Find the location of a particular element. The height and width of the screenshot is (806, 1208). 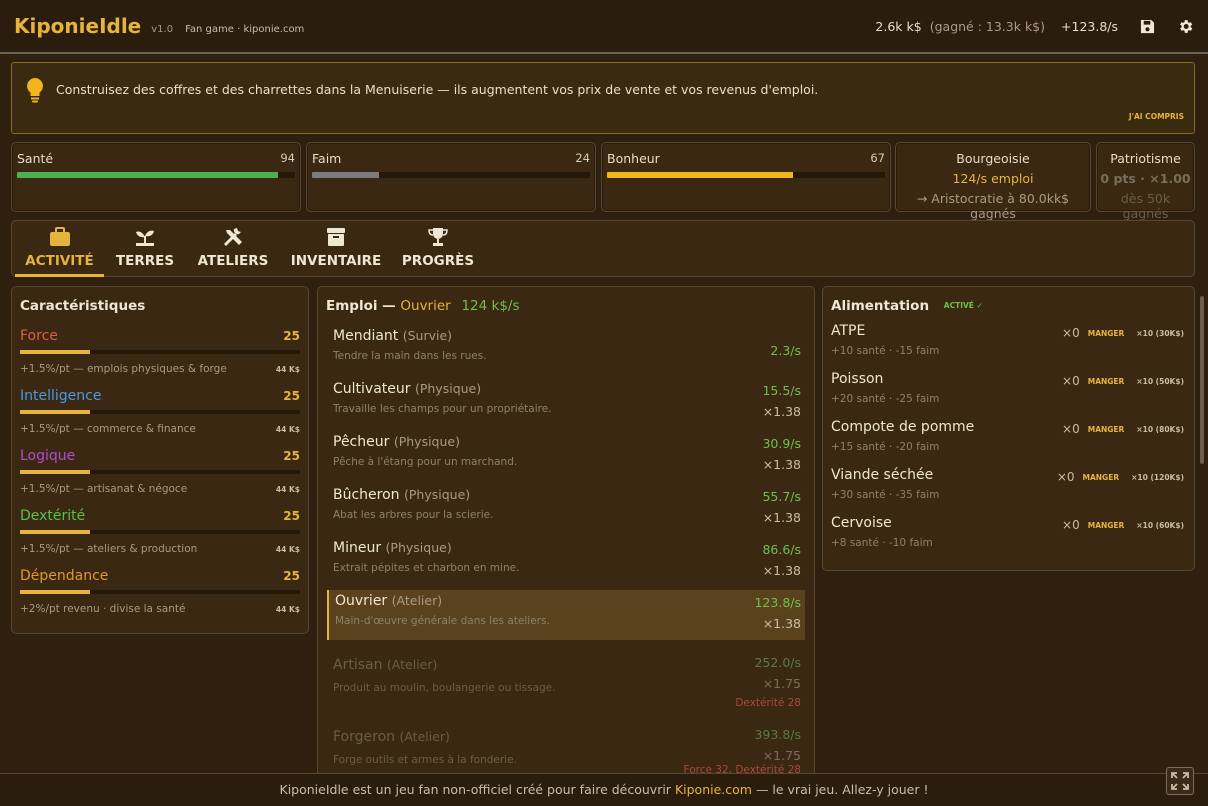

jobs-title: Emploi — Ouvrier 124 k$/s is located at coordinates (423, 306).